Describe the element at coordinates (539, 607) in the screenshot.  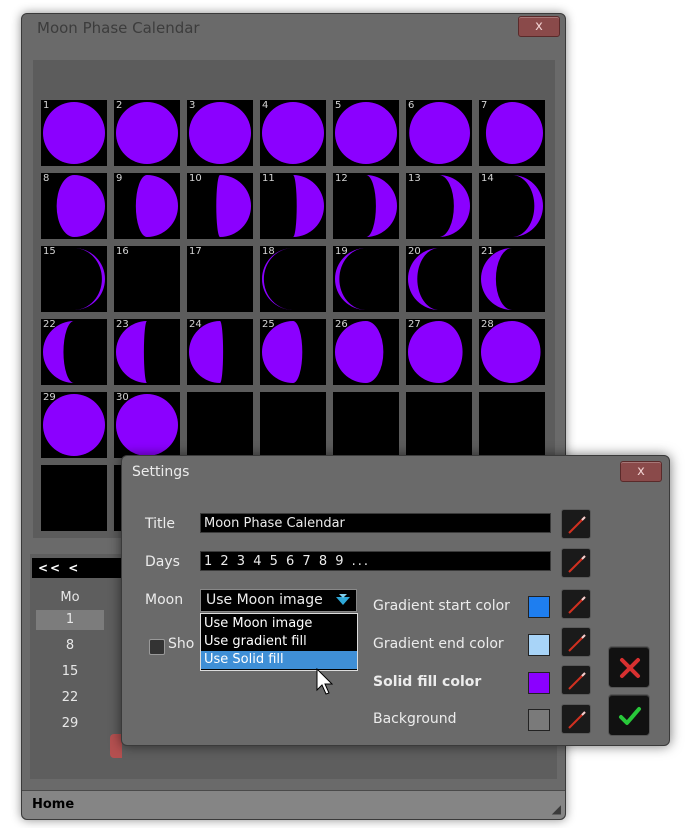
I see `gradient-start-swatch` at that location.